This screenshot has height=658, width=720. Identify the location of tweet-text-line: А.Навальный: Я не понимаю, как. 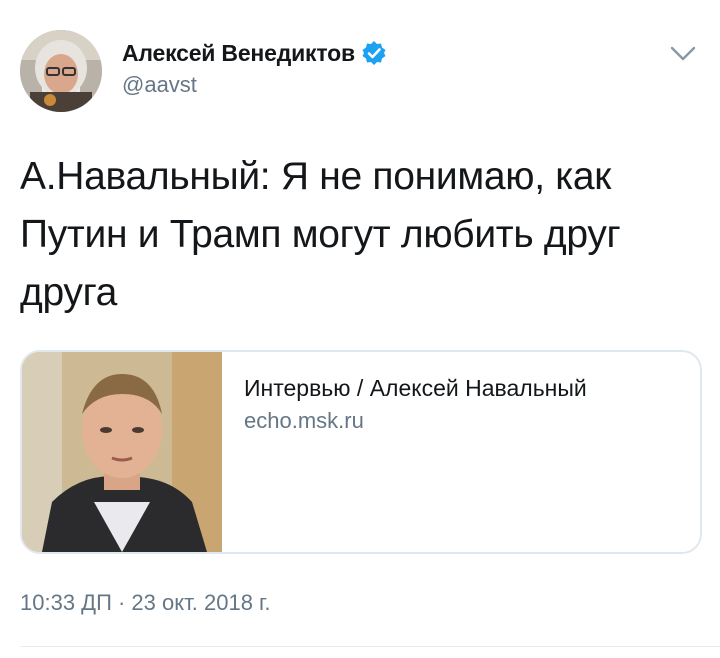
(316, 176).